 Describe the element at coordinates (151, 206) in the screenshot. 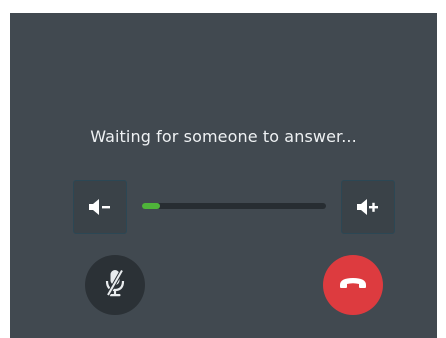

I see `volume-slider-fill` at that location.